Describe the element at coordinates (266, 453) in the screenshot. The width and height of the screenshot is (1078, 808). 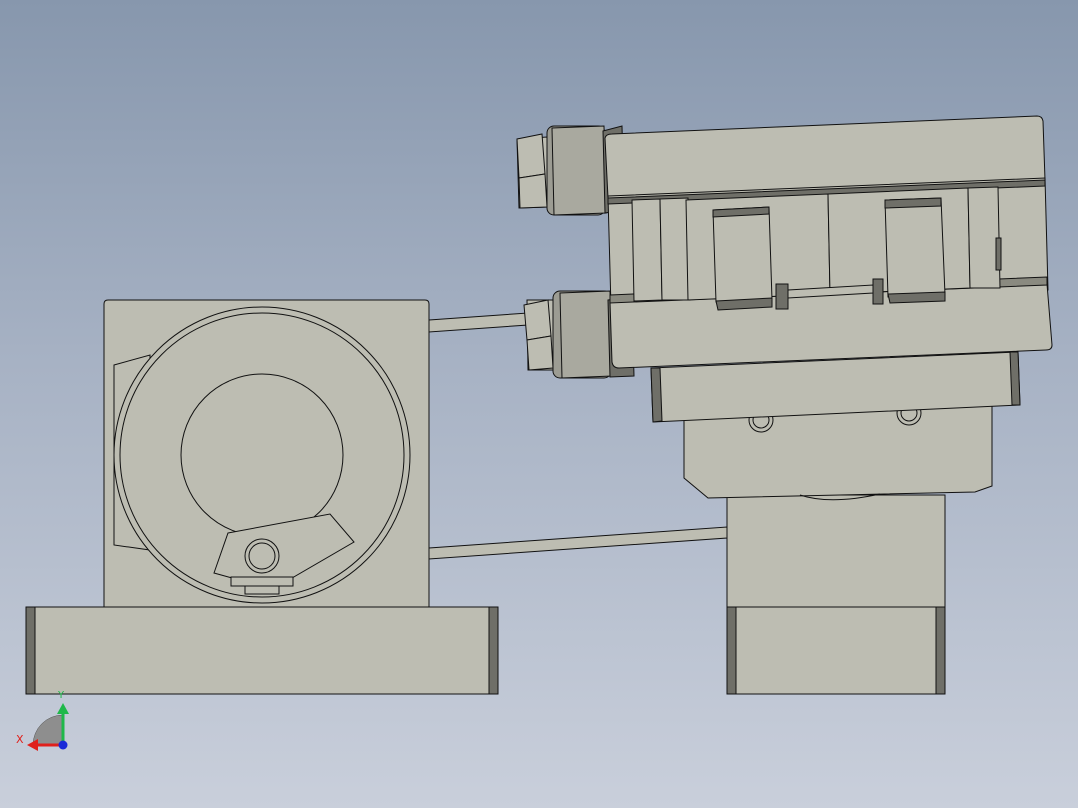
I see `motor-housing` at that location.